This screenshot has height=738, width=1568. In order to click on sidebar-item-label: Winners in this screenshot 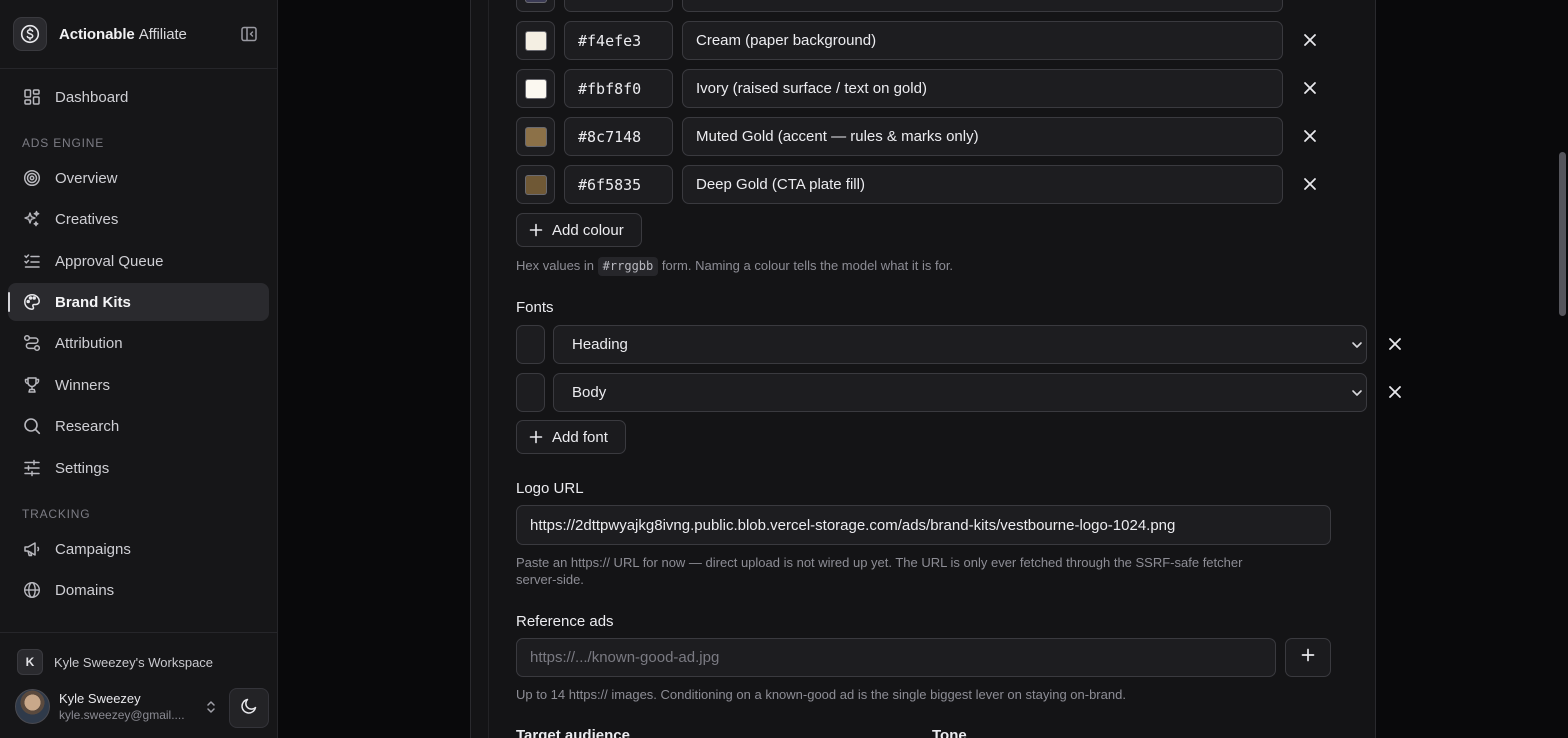, I will do `click(83, 385)`.